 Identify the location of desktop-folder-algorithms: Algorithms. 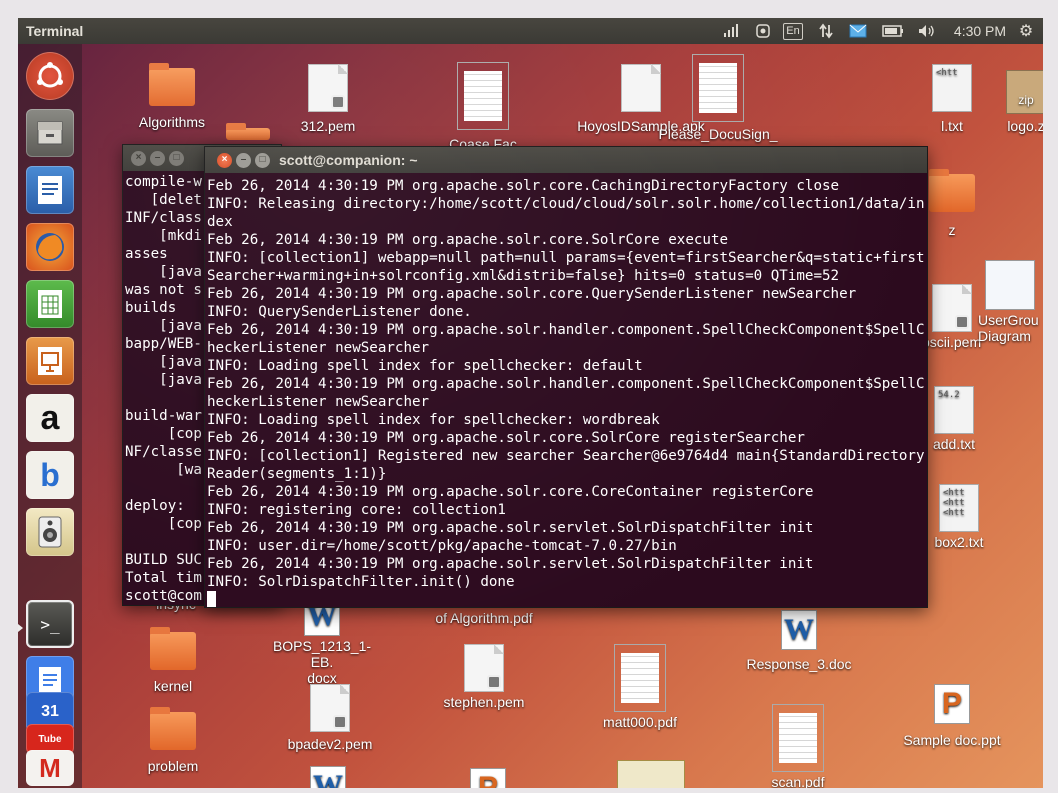
(172, 96).